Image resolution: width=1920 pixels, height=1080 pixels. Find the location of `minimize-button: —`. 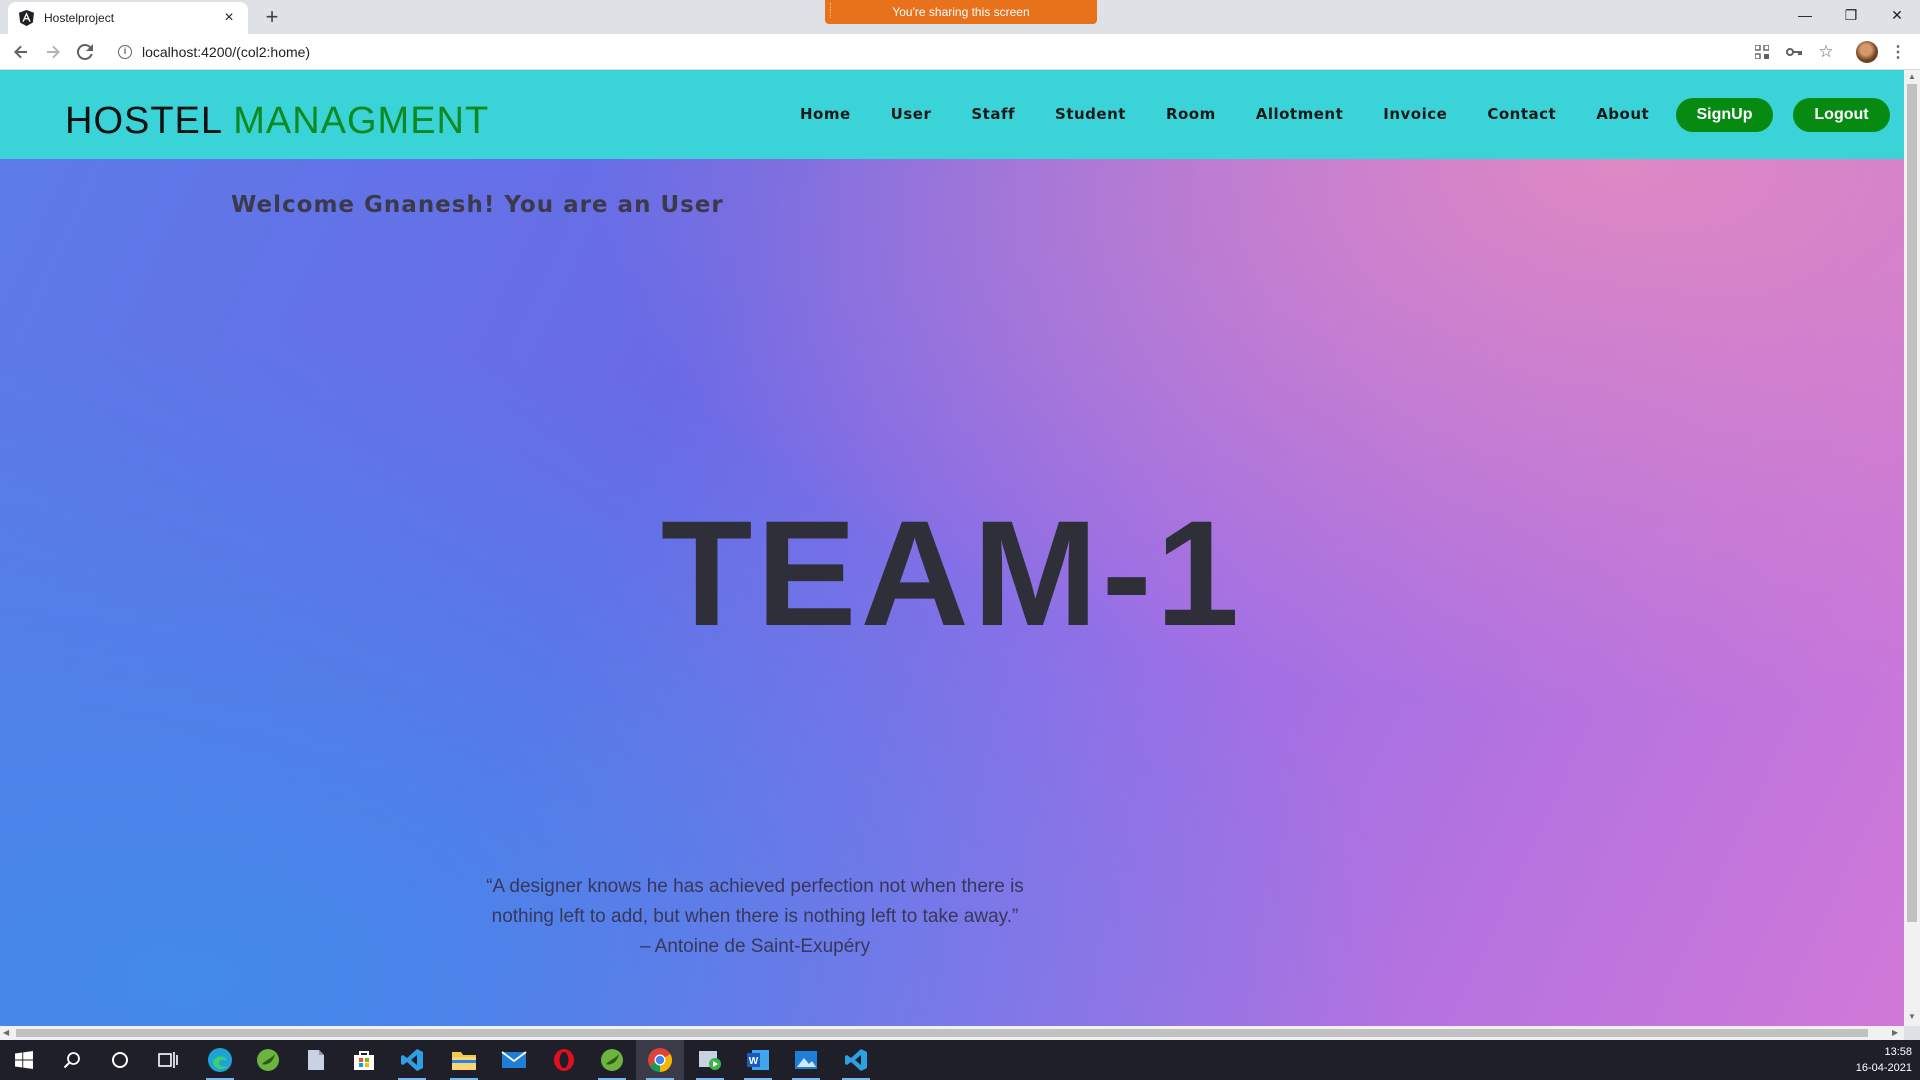

minimize-button: — is located at coordinates (1805, 15).